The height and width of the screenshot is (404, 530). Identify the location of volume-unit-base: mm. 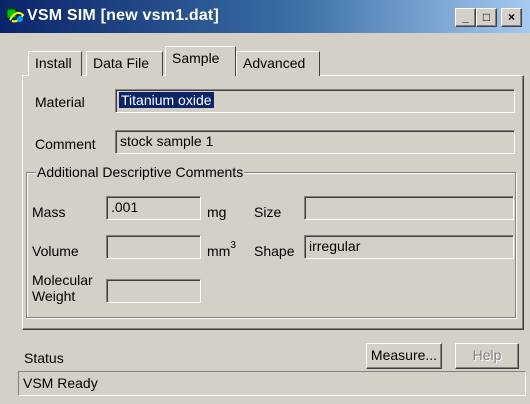
(219, 251).